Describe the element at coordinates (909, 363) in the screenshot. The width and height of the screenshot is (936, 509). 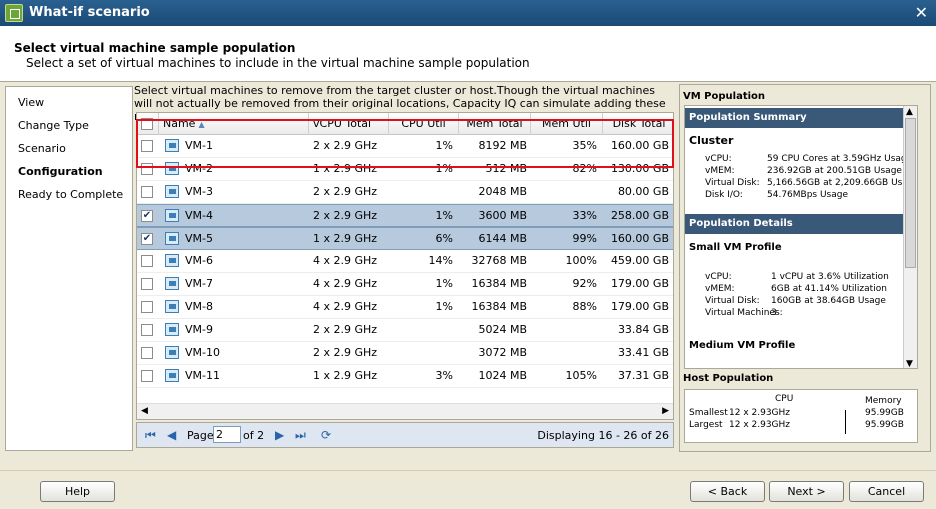
I see `scroll-down-icon: ▼` at that location.